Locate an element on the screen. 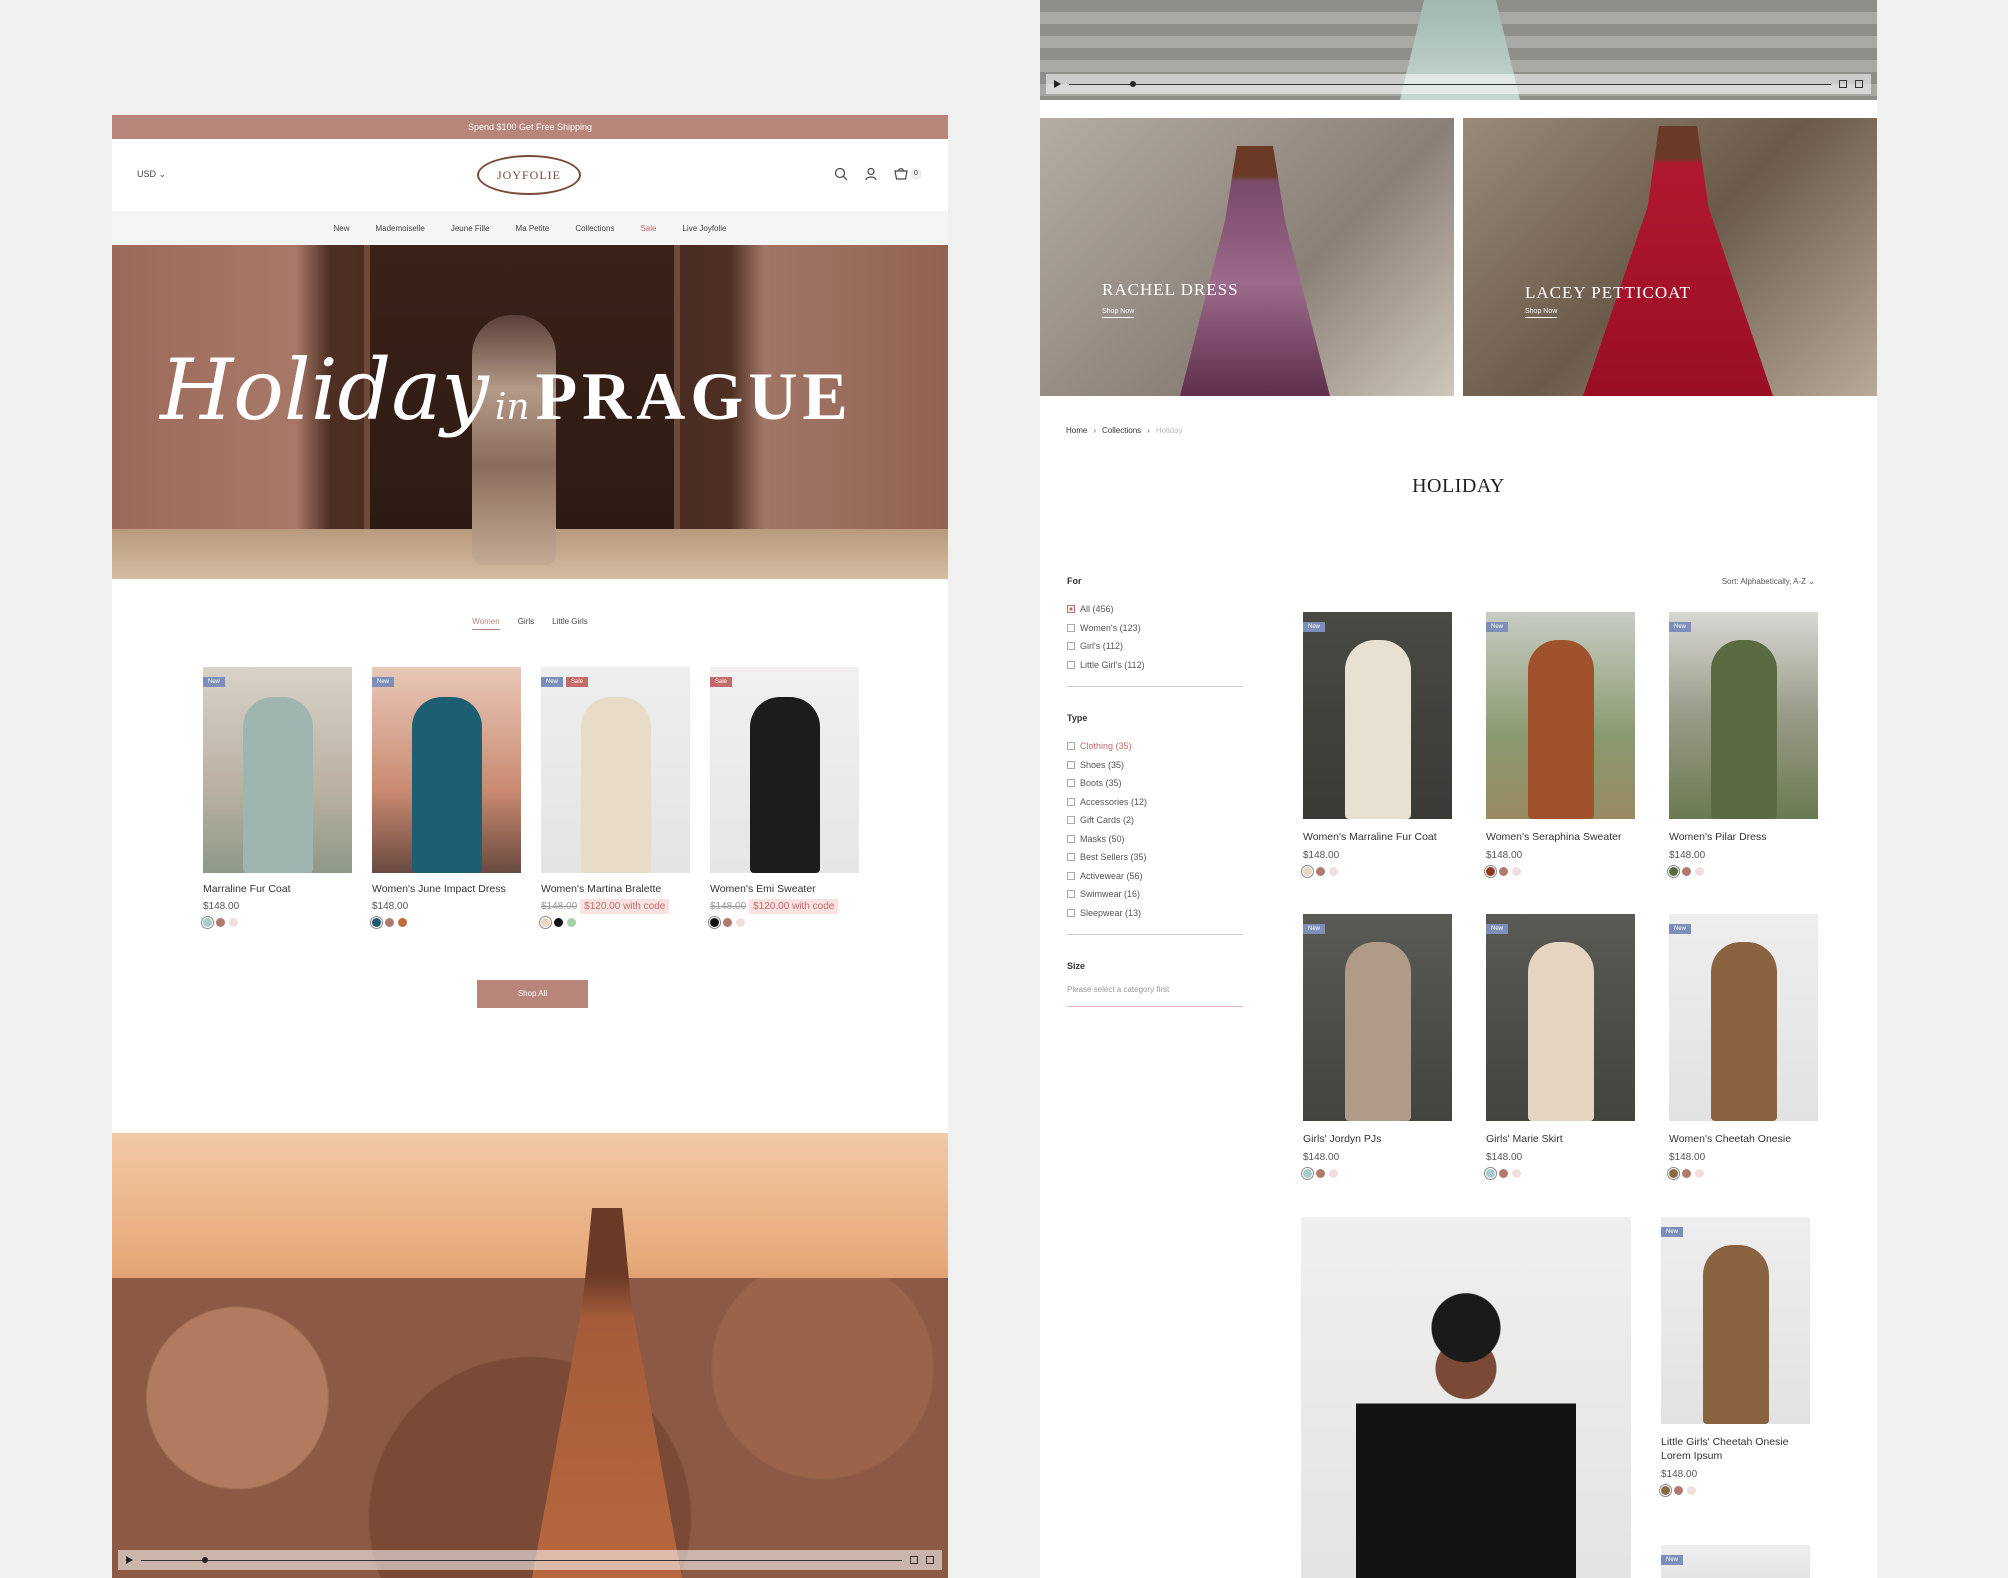 The height and width of the screenshot is (1578, 2008). tab-women: Women is located at coordinates (486, 623).